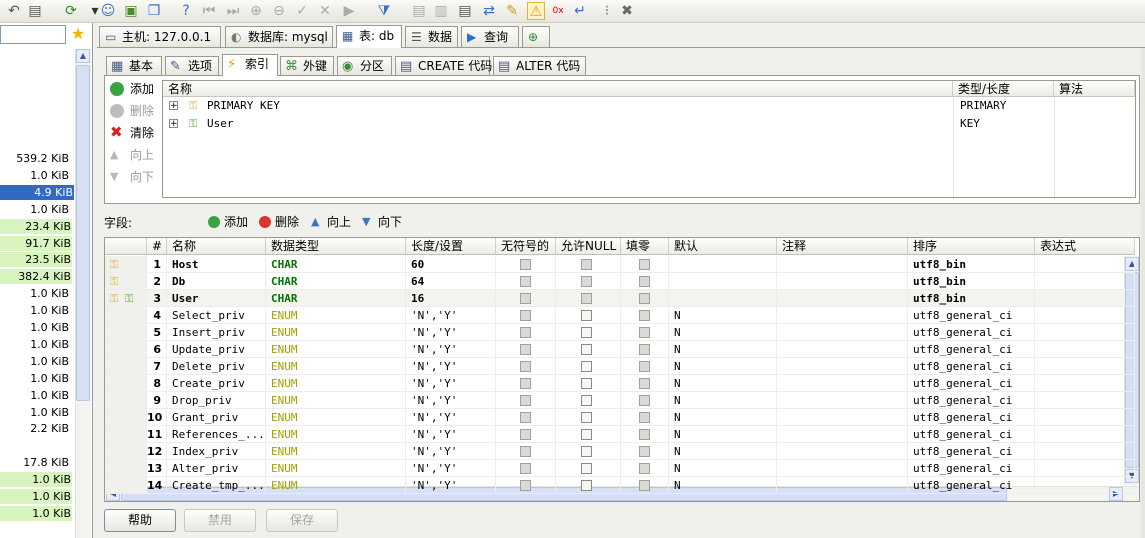 The height and width of the screenshot is (538, 1145). Describe the element at coordinates (157, 468) in the screenshot. I see `cell-num: 13` at that location.